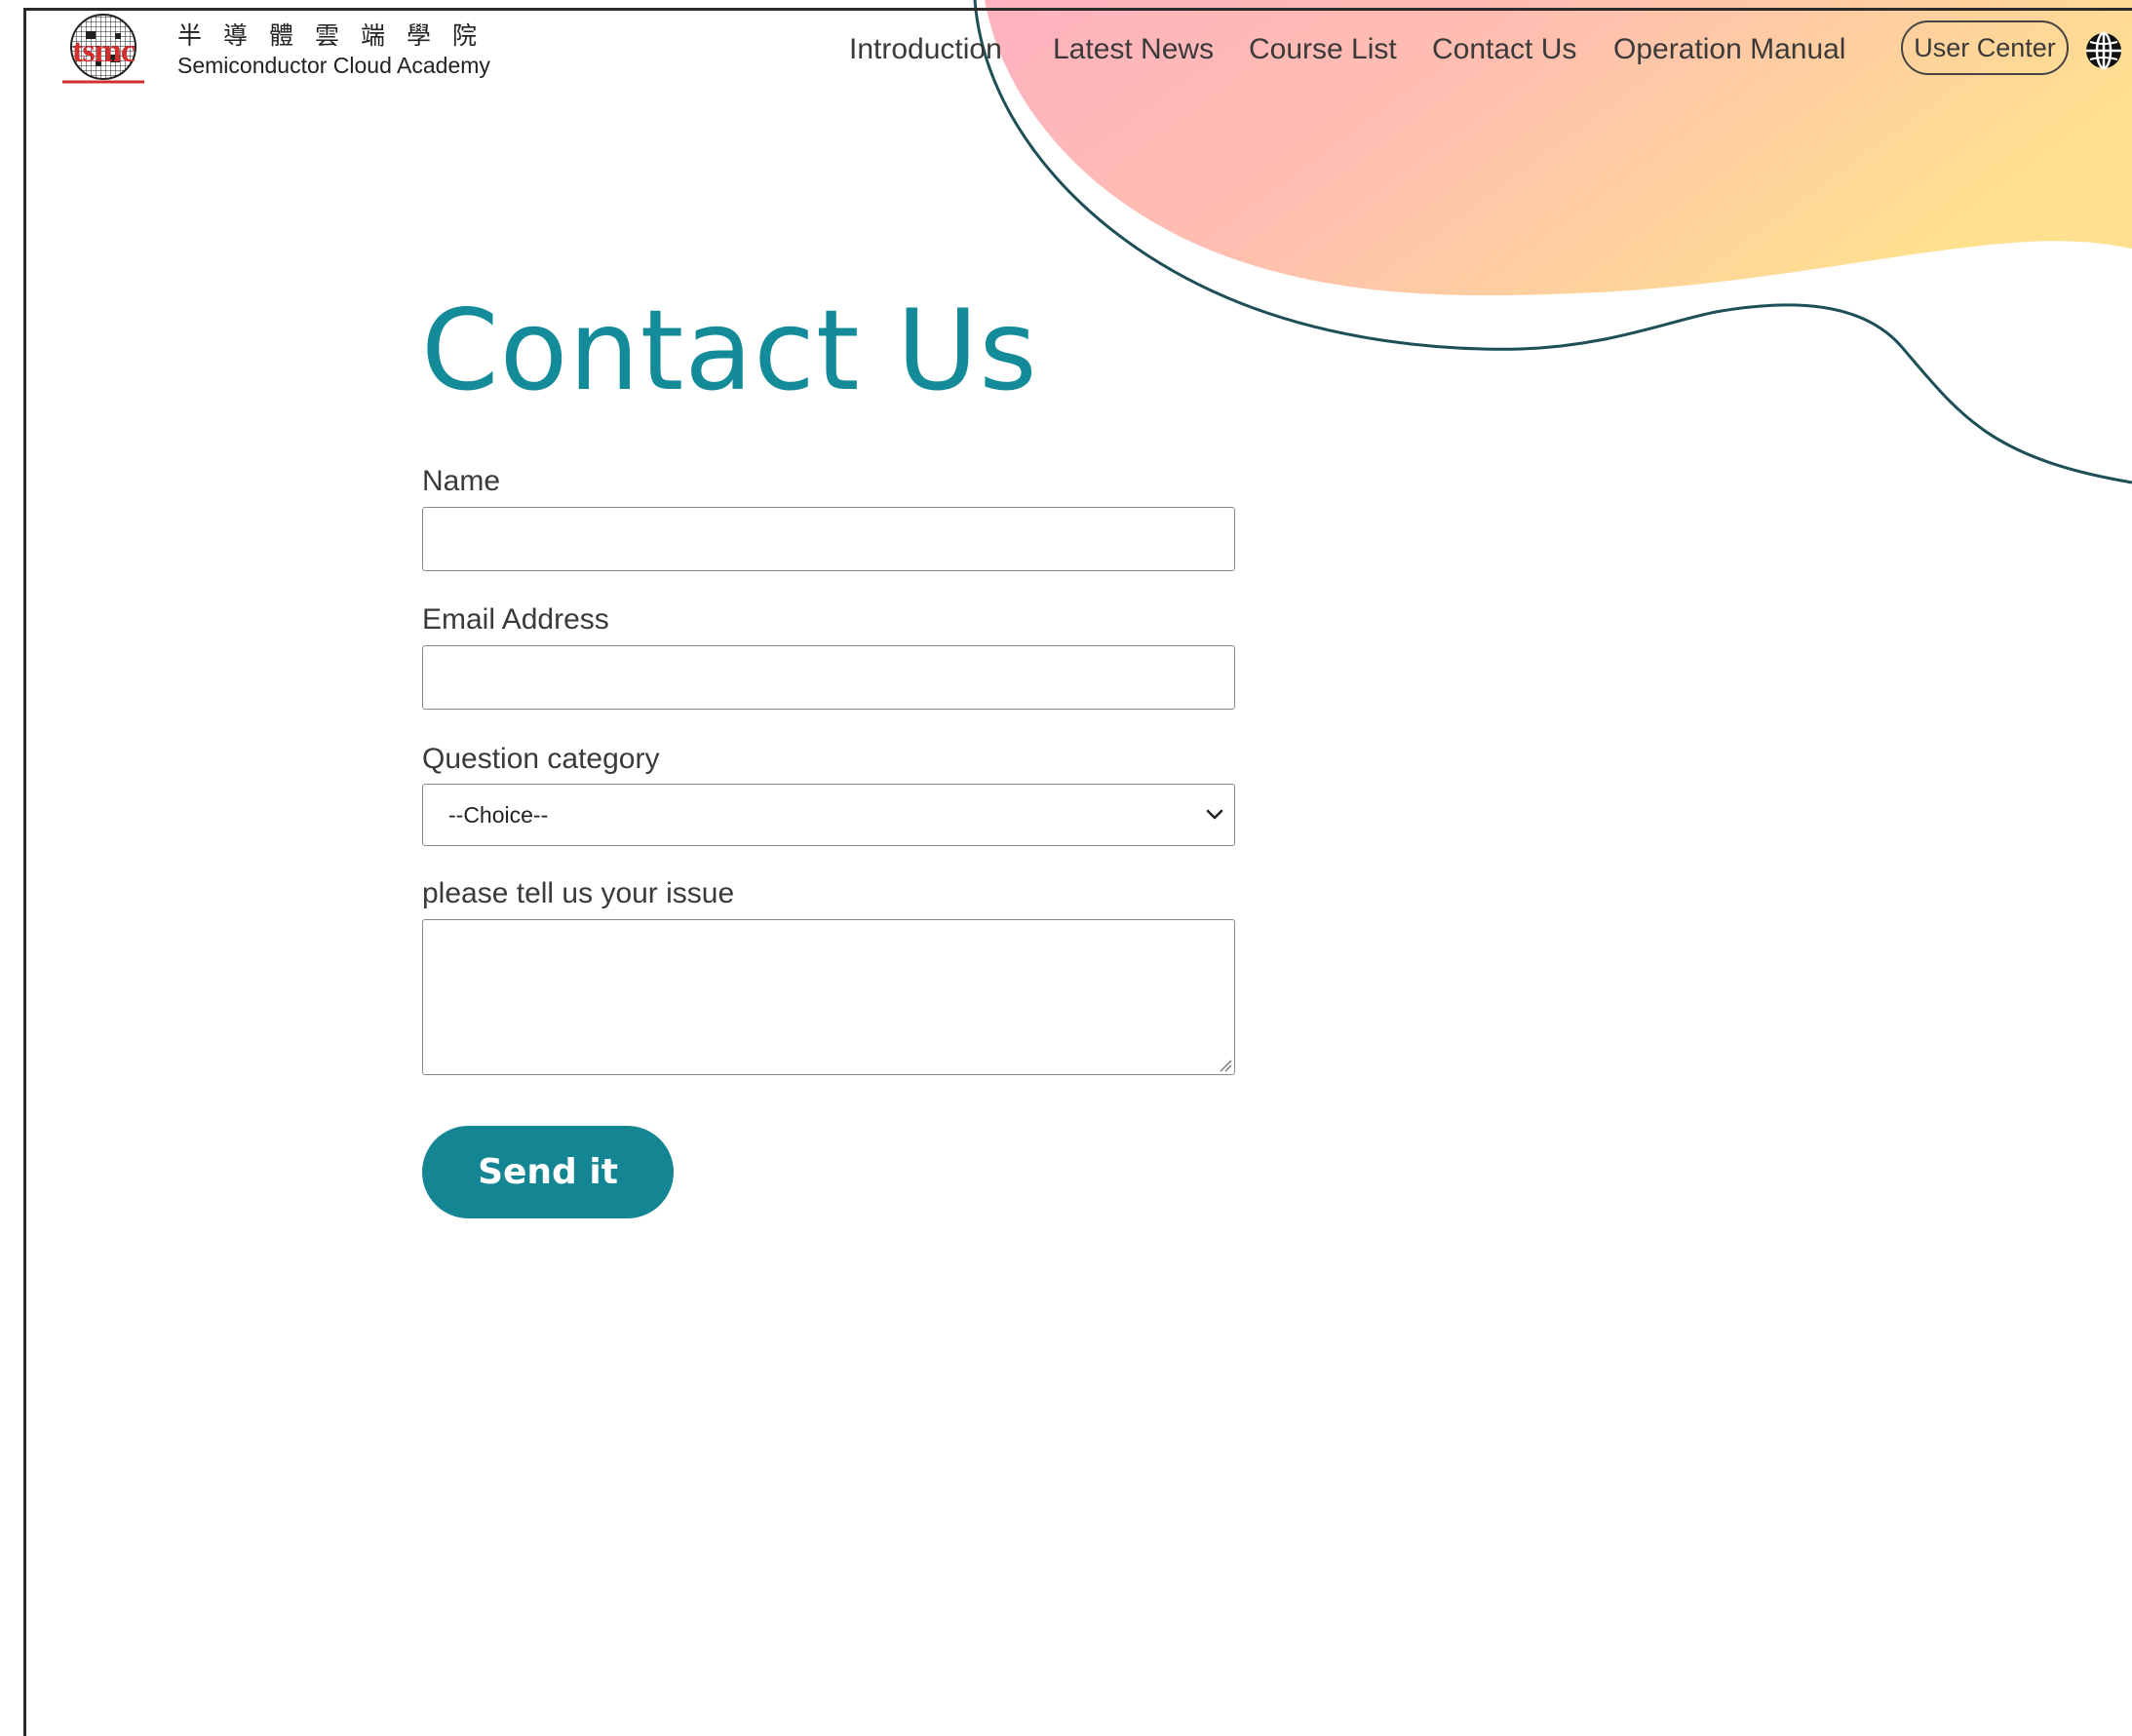 The width and height of the screenshot is (2132, 1736). Describe the element at coordinates (541, 759) in the screenshot. I see `question-category-label: Question category` at that location.